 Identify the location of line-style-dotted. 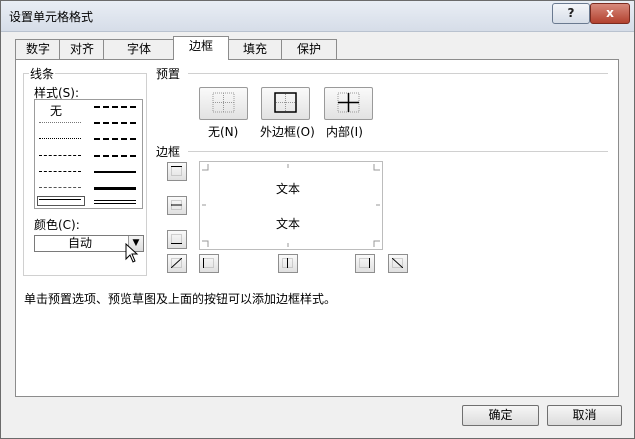
(60, 138).